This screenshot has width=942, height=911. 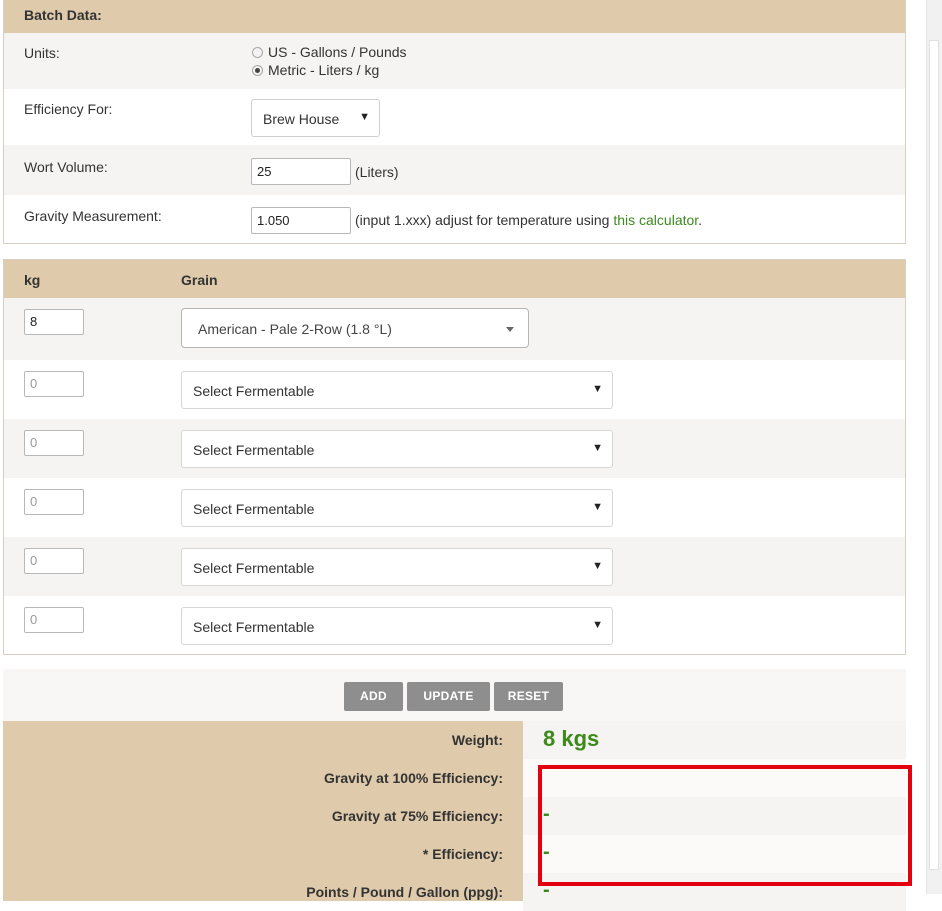 What do you see at coordinates (934, 455) in the screenshot?
I see `scrollbar-thumb` at bounding box center [934, 455].